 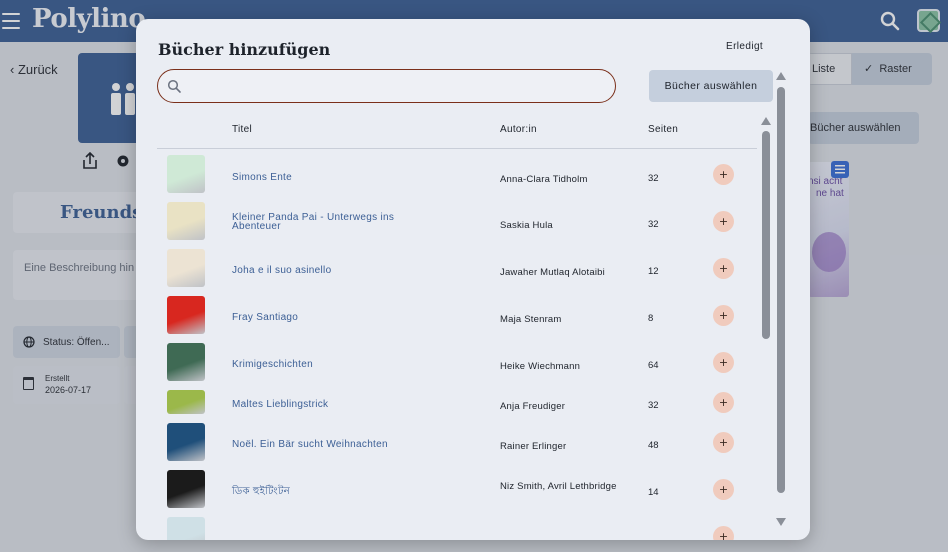 What do you see at coordinates (663, 129) in the screenshot?
I see `column-pages: Seiten` at bounding box center [663, 129].